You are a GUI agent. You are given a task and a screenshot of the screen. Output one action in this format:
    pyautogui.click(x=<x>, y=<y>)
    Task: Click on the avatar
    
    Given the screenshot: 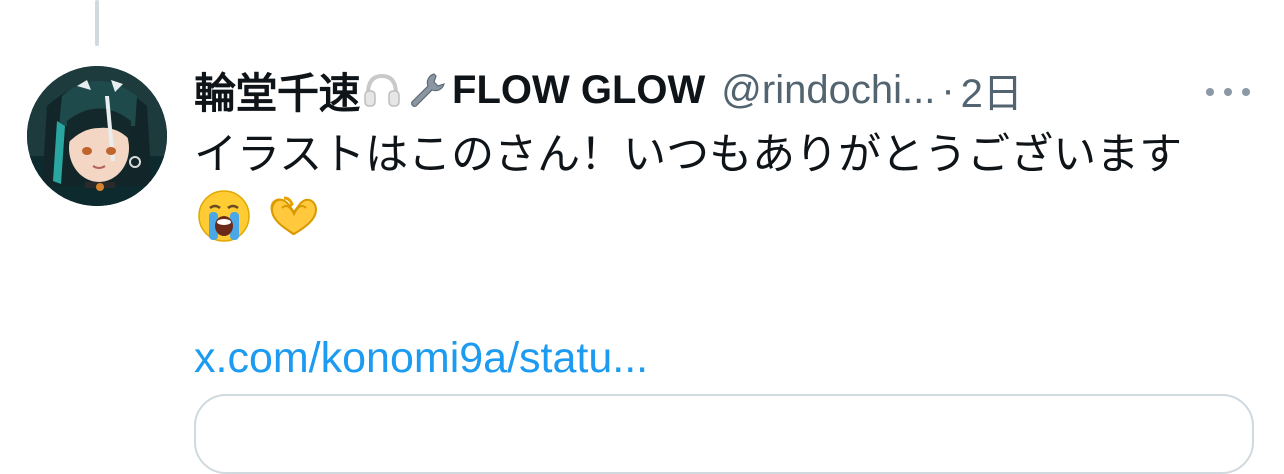 What is the action you would take?
    pyautogui.click(x=97, y=136)
    